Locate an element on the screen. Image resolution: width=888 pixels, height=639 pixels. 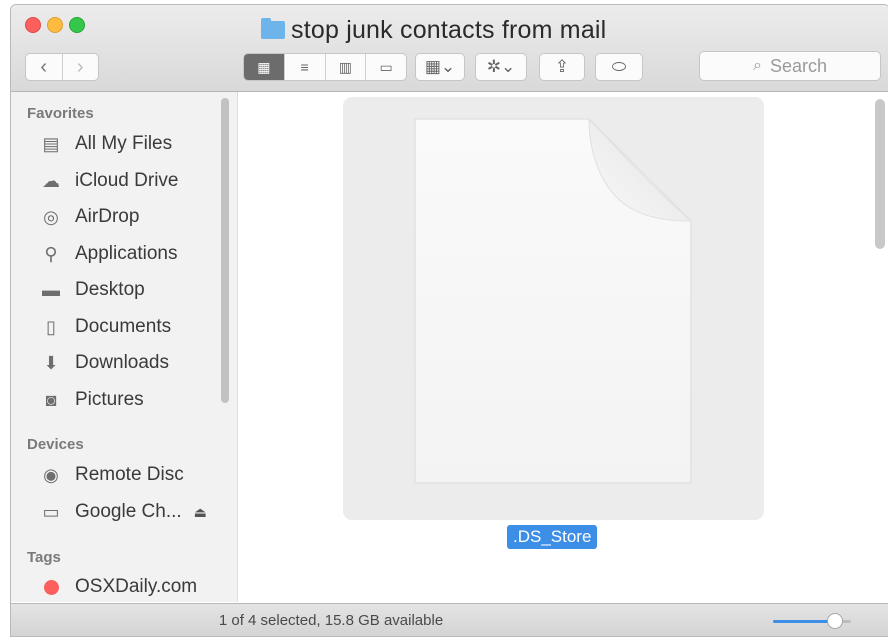
sidebar-item-label: iCloud Drive is located at coordinates (127, 180).